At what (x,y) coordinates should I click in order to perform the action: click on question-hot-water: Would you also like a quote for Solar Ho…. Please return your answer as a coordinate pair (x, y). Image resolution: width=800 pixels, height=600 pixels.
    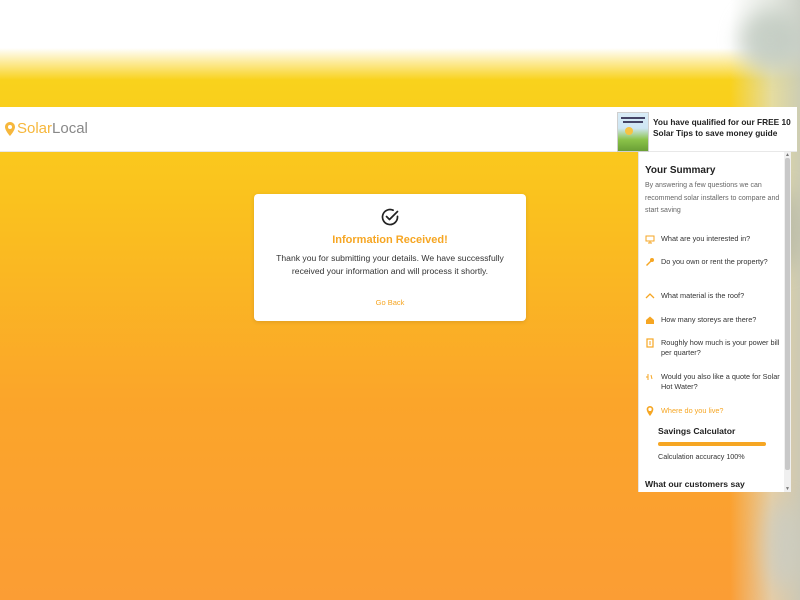
    Looking at the image, I should click on (714, 382).